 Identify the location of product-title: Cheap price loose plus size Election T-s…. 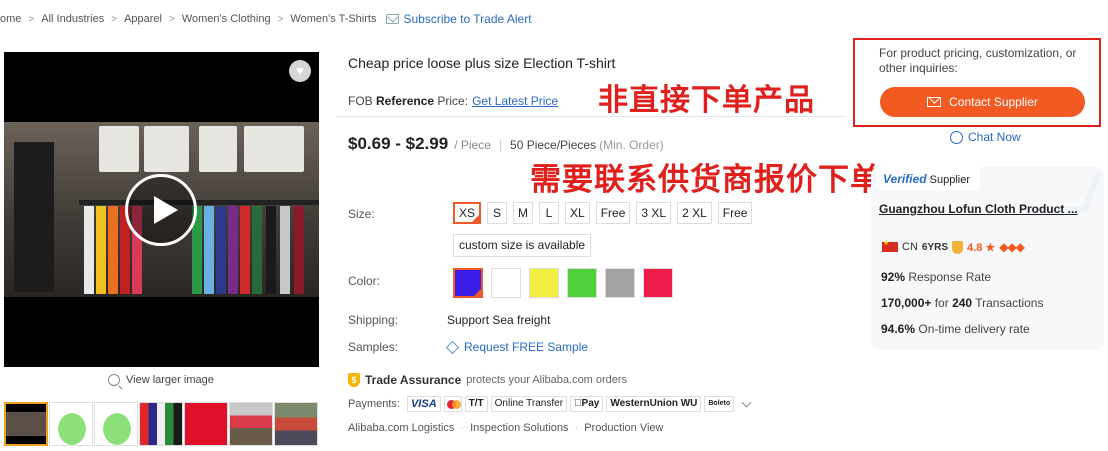
(482, 63).